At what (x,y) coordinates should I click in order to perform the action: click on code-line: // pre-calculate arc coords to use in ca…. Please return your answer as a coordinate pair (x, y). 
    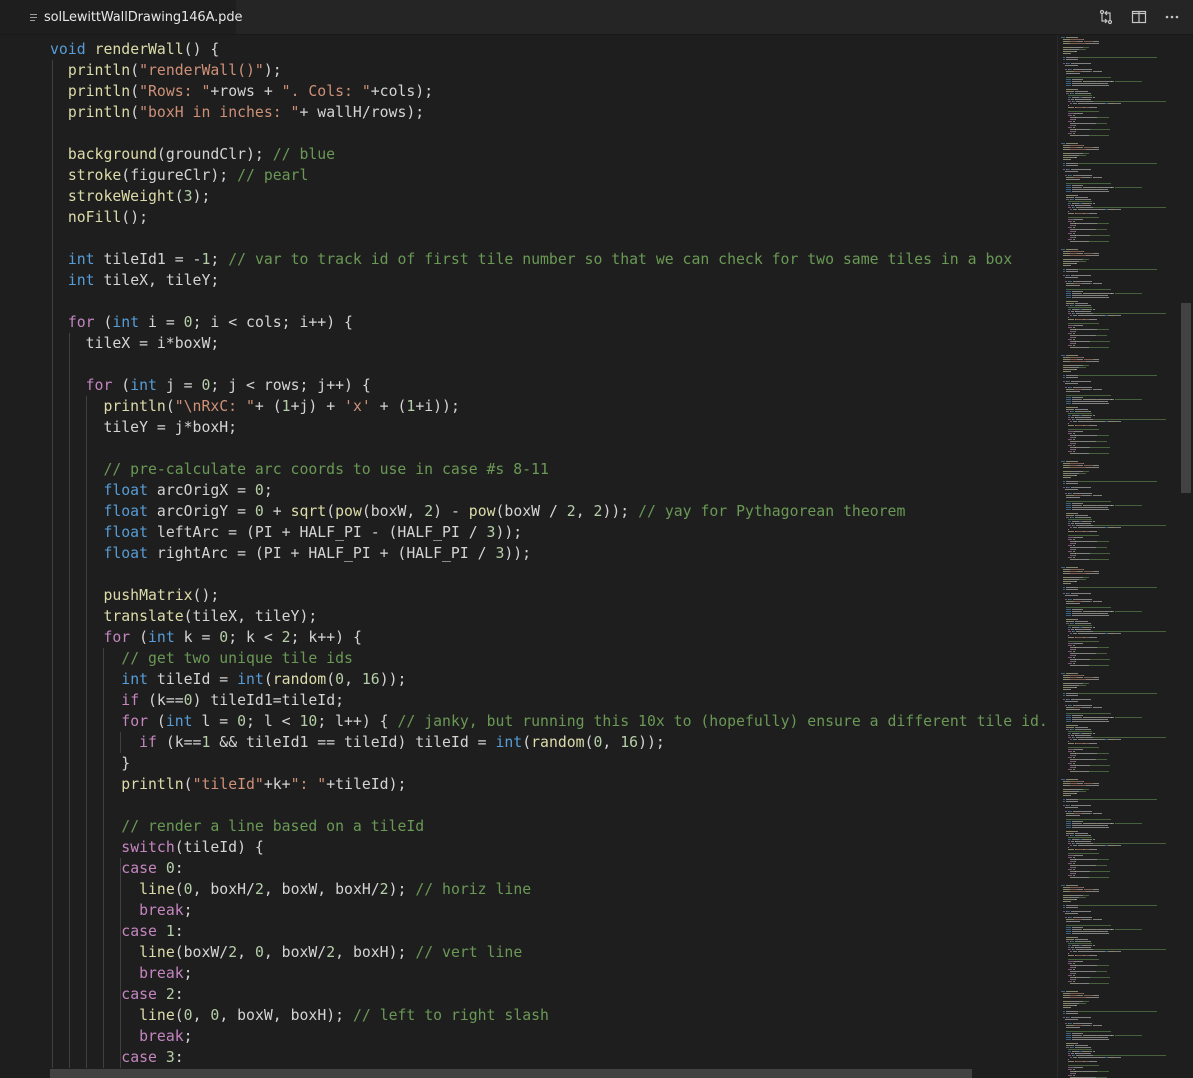
    Looking at the image, I should click on (553, 469).